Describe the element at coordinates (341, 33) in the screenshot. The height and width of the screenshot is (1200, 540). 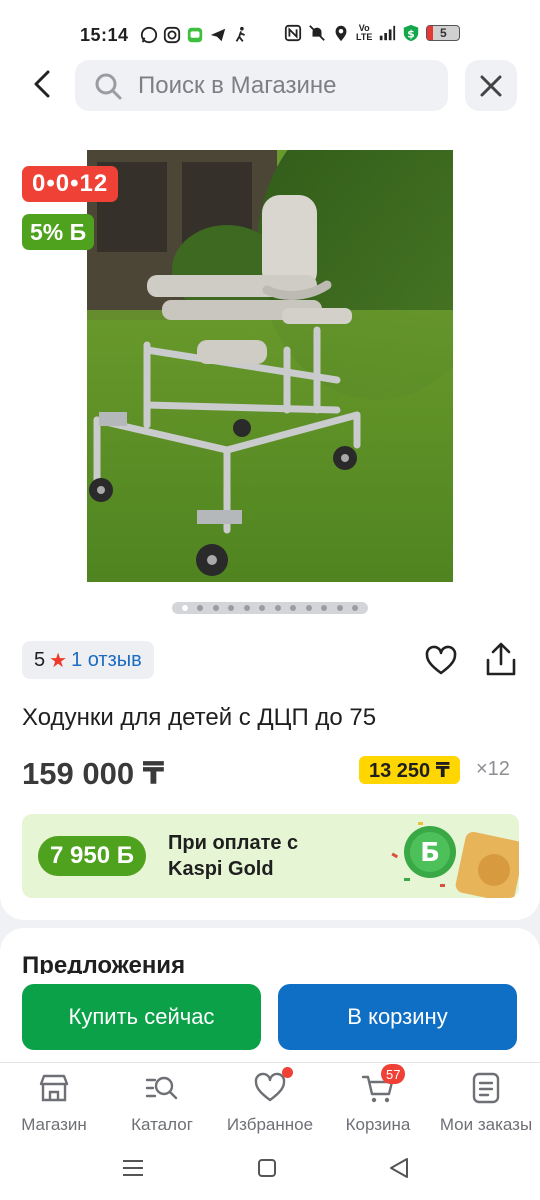
I see `location-icon` at that location.